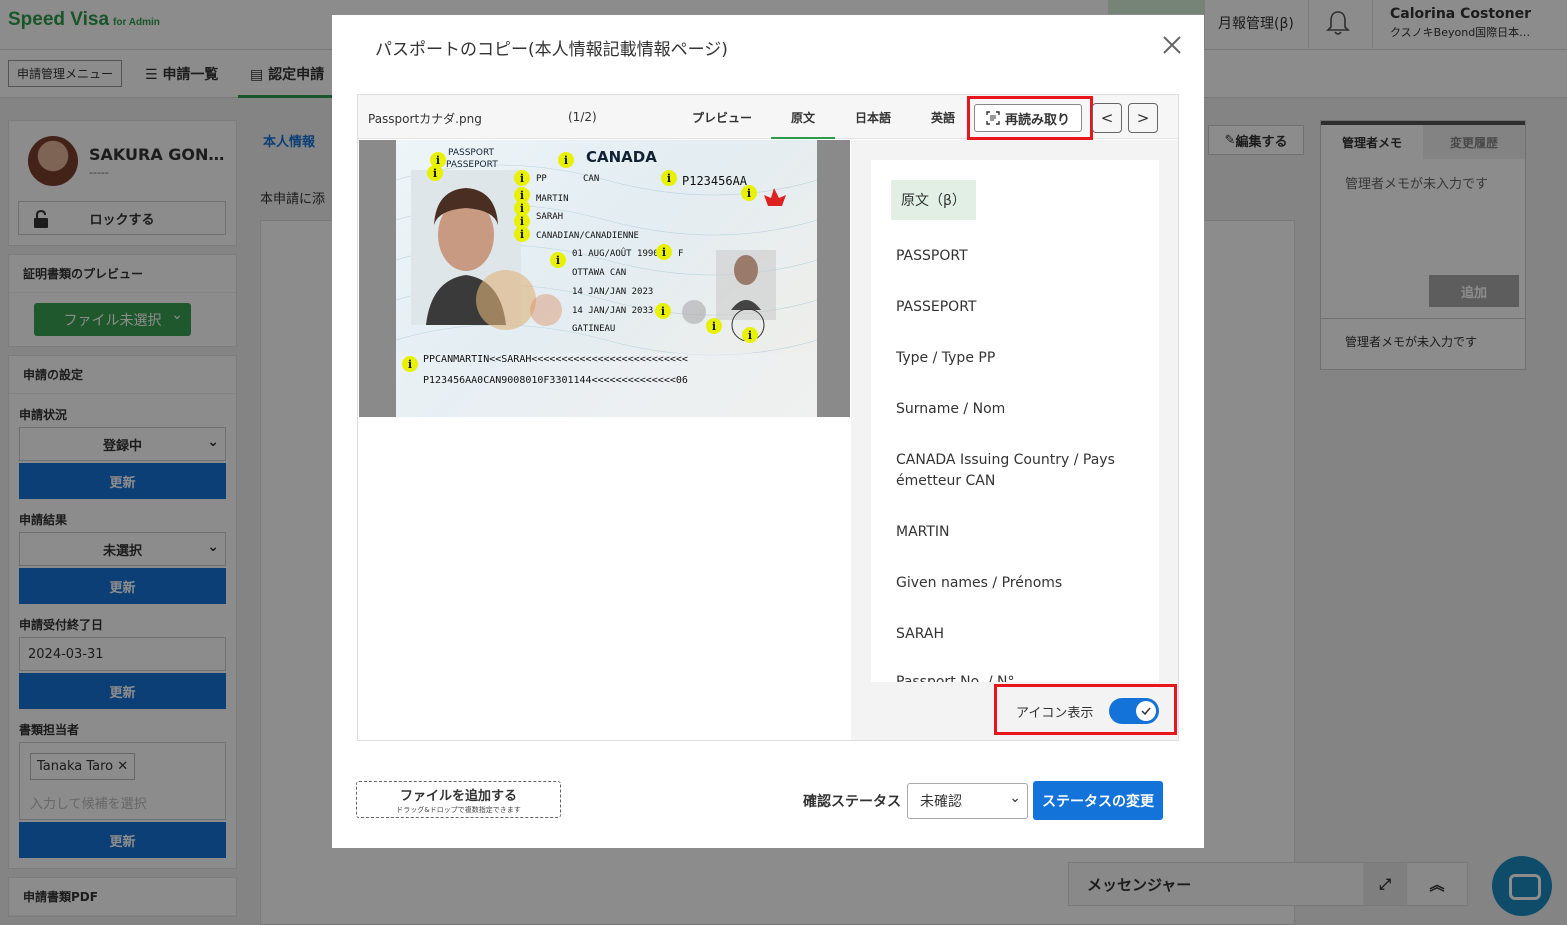 Image resolution: width=1567 pixels, height=925 pixels. What do you see at coordinates (591, 179) in the screenshot?
I see `passport-code: CAN` at bounding box center [591, 179].